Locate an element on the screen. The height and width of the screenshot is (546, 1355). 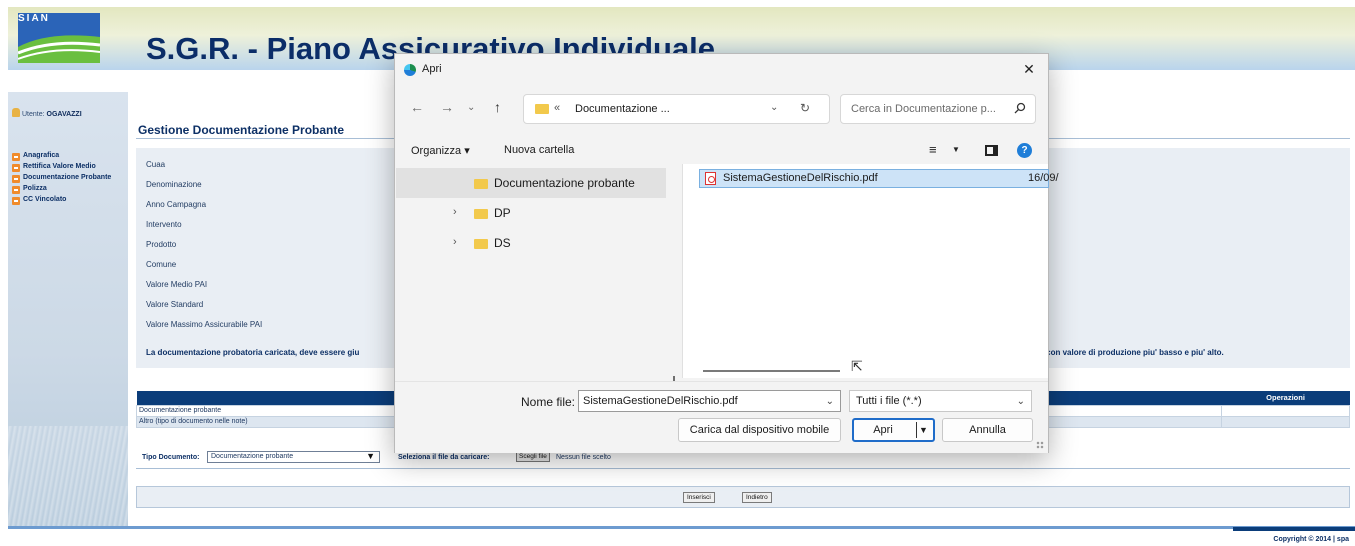
open-button: Apri ▼ is located at coordinates (893, 430).